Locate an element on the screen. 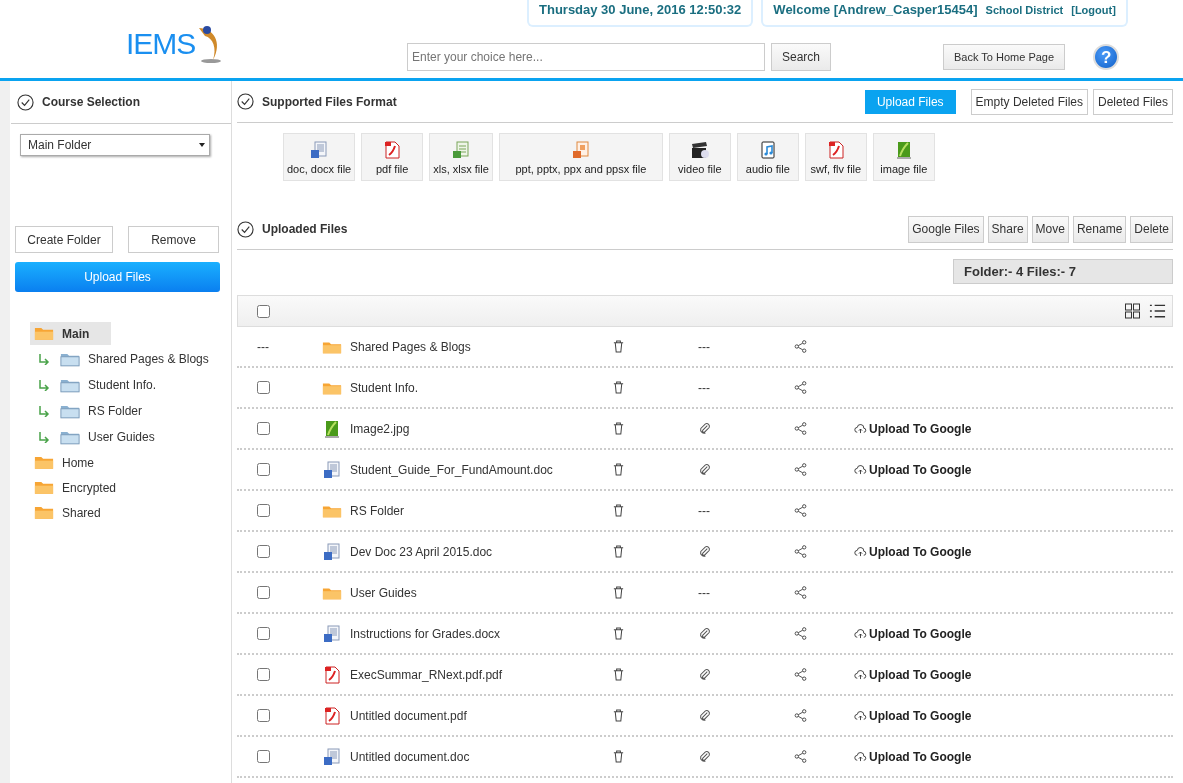 The image size is (1183, 783). create-folder-button: Create Folder is located at coordinates (64, 239).